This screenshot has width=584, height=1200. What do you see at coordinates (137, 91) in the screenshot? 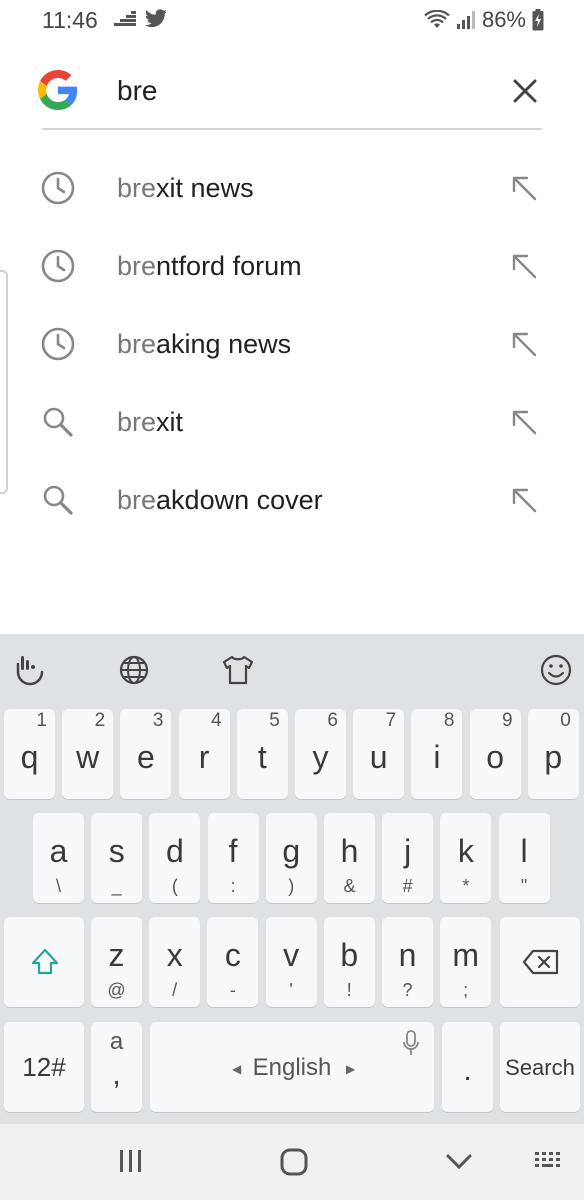
I see `search-input: bre` at bounding box center [137, 91].